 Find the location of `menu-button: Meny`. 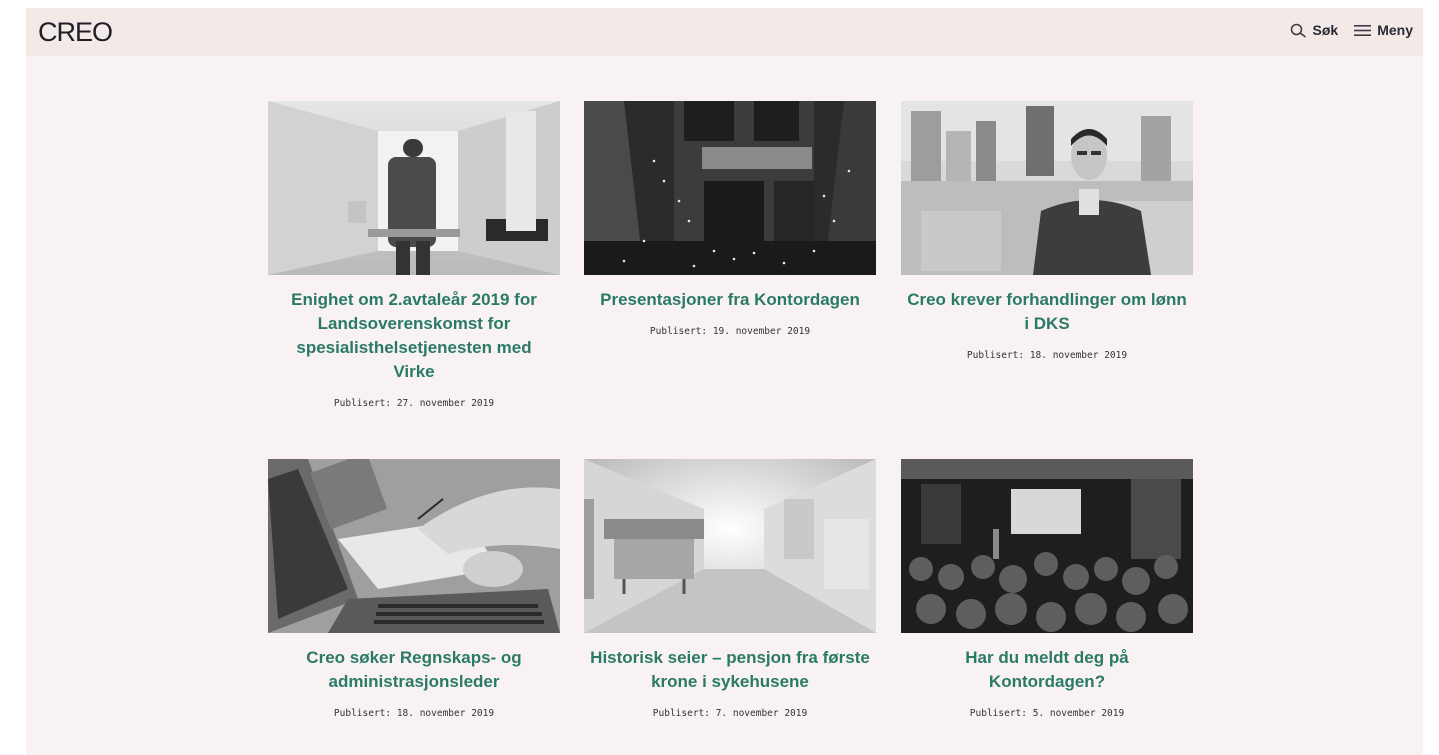

menu-button: Meny is located at coordinates (1383, 30).